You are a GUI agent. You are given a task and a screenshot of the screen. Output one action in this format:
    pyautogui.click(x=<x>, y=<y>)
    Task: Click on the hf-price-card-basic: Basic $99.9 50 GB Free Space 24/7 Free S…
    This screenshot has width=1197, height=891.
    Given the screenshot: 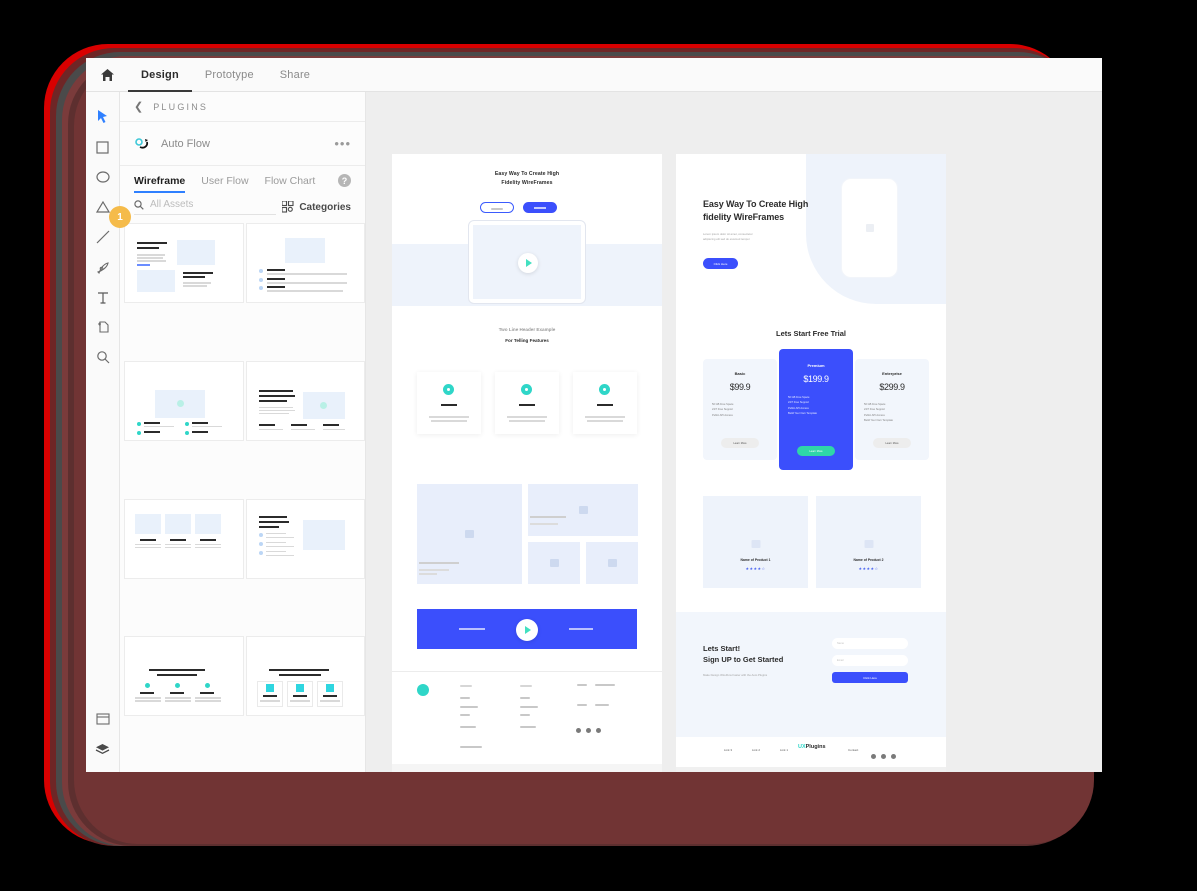 What is the action you would take?
    pyautogui.click(x=740, y=409)
    